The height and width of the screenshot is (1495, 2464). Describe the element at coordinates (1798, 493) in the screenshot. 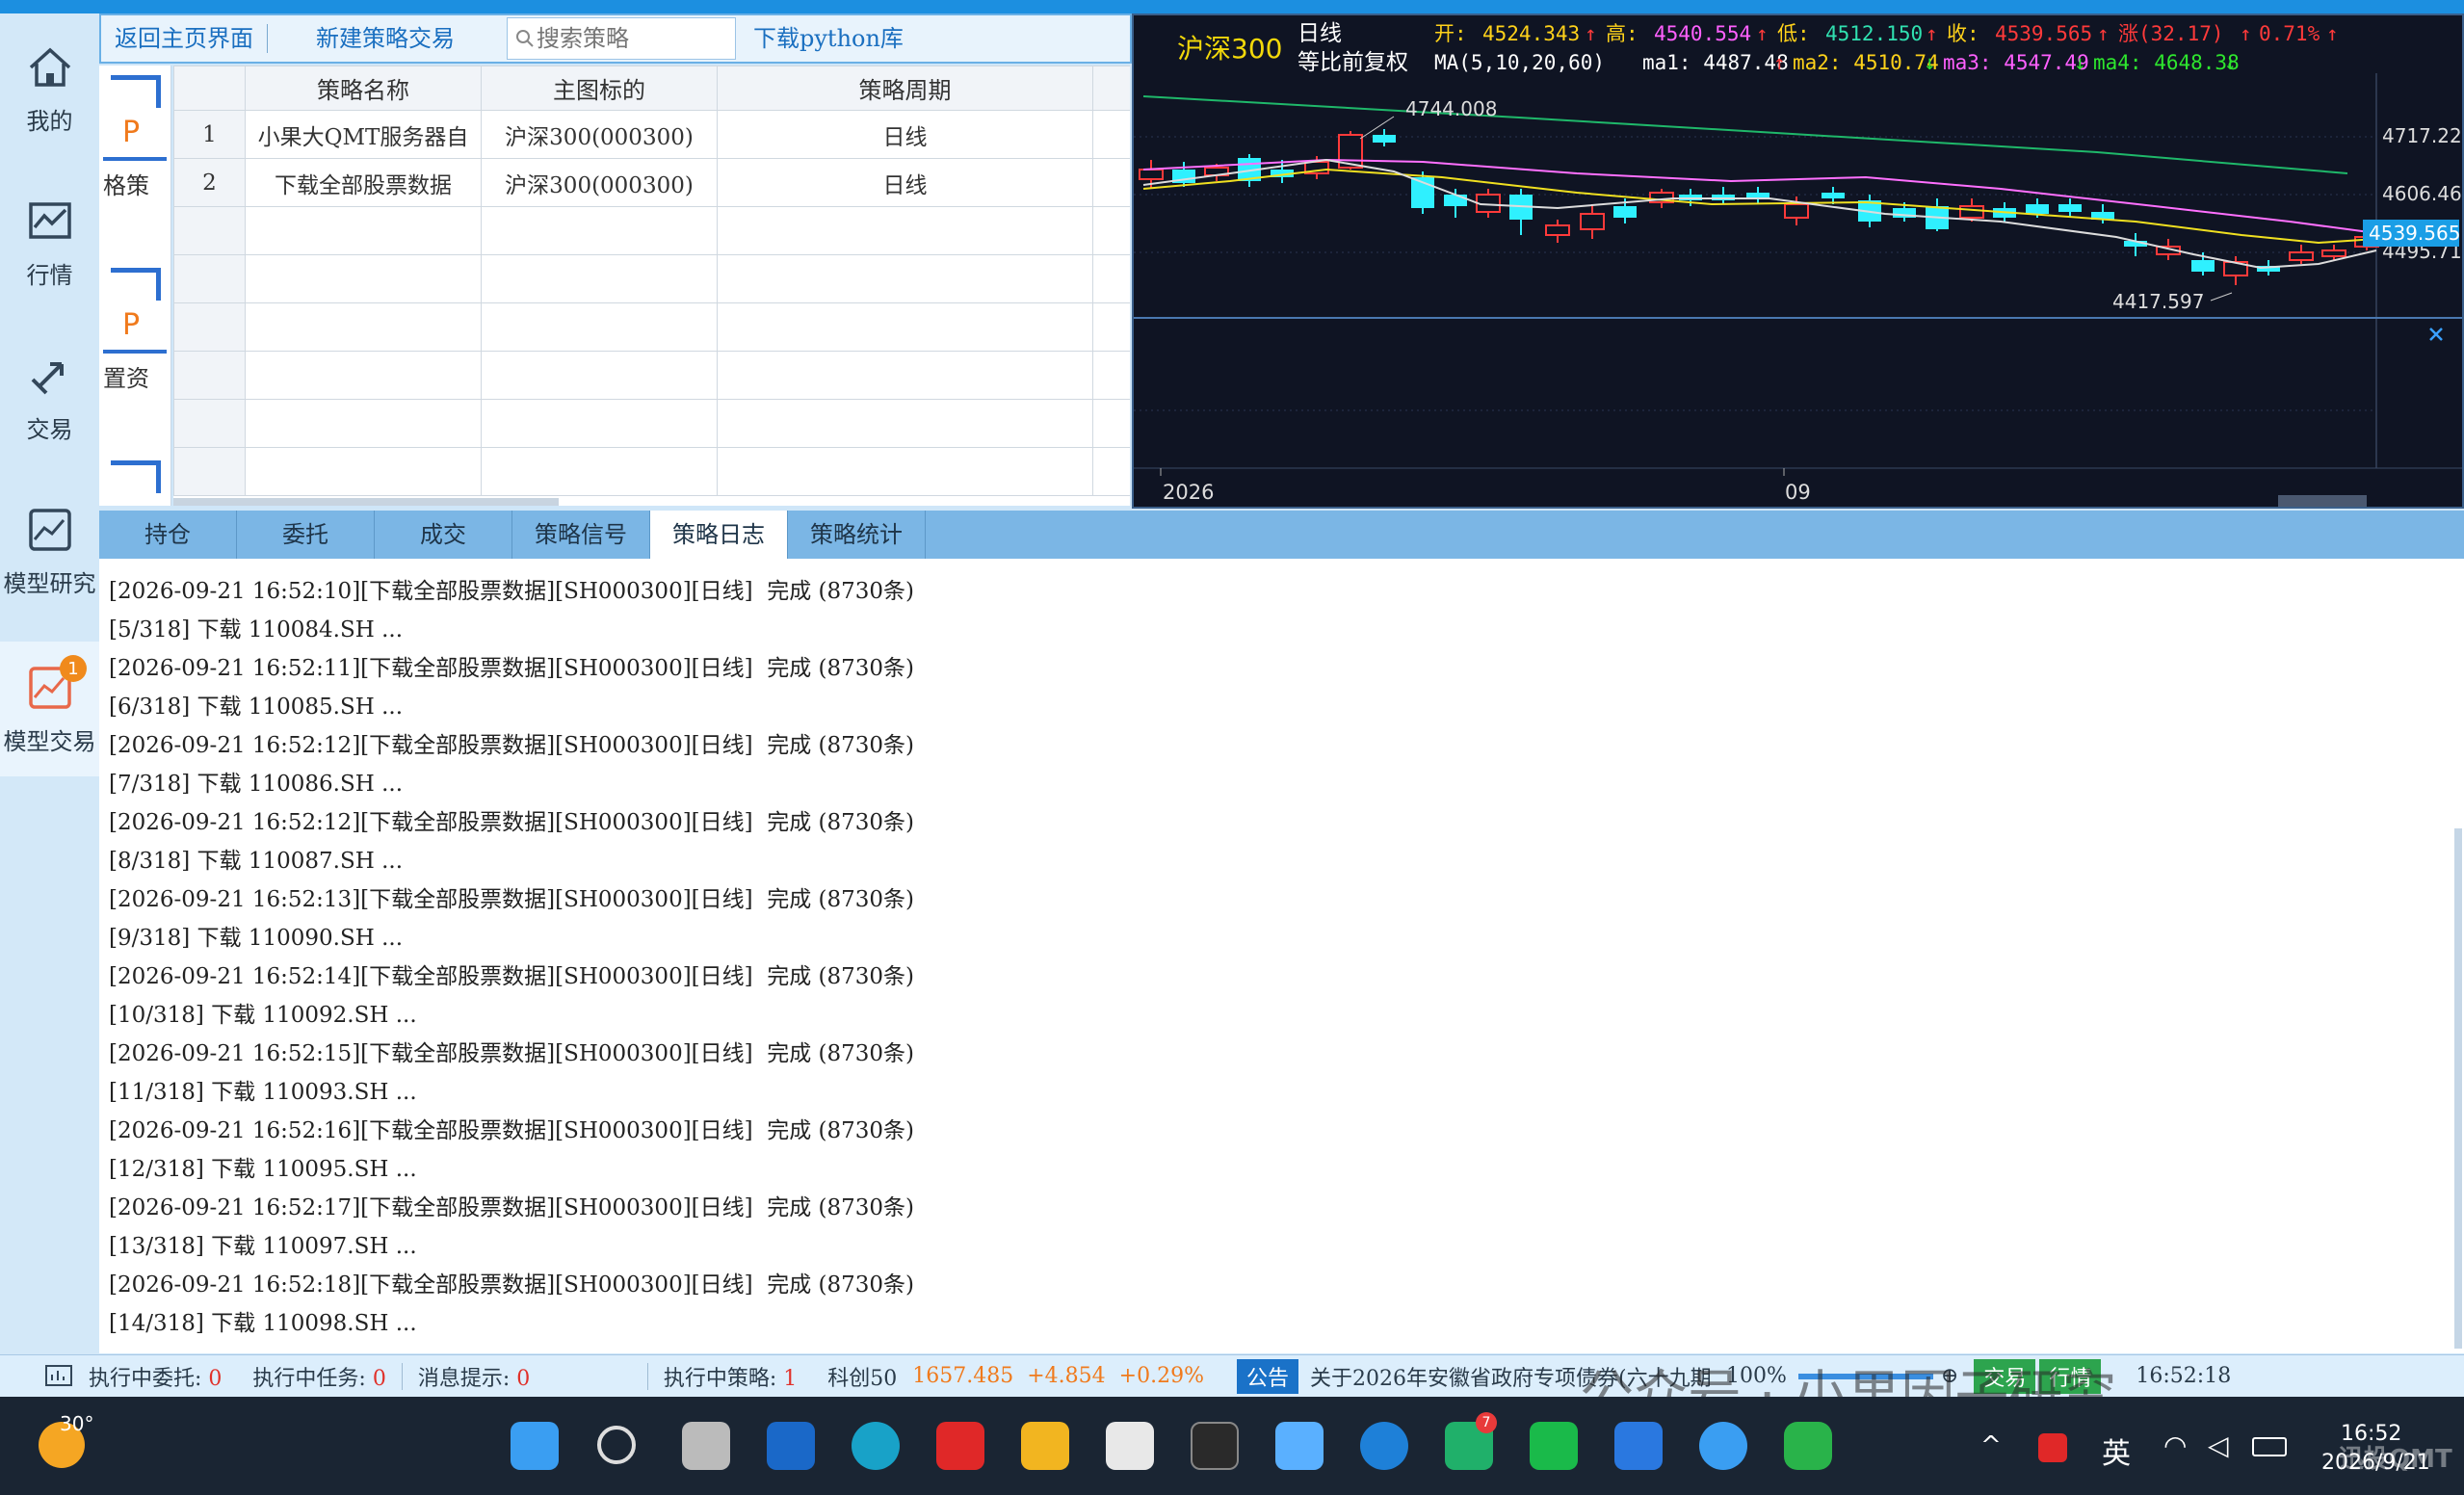

I see `x-axis-label: 09` at that location.